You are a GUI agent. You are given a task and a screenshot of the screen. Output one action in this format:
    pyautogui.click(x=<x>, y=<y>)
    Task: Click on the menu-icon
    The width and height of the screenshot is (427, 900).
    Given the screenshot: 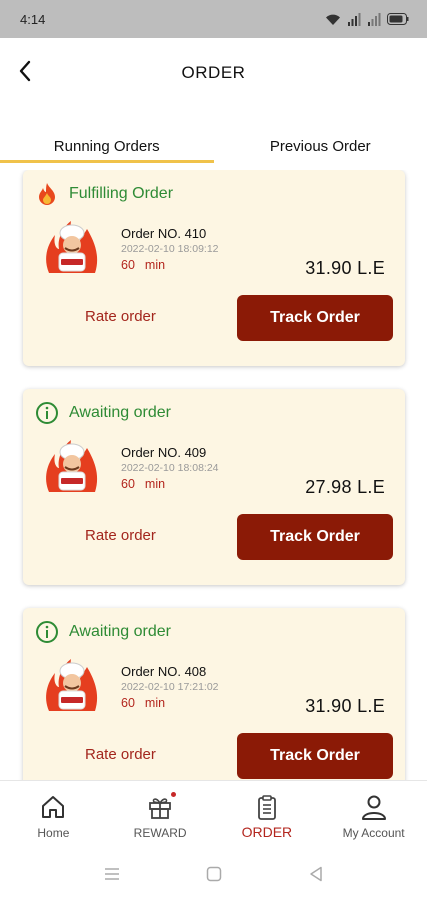 What is the action you would take?
    pyautogui.click(x=111, y=874)
    